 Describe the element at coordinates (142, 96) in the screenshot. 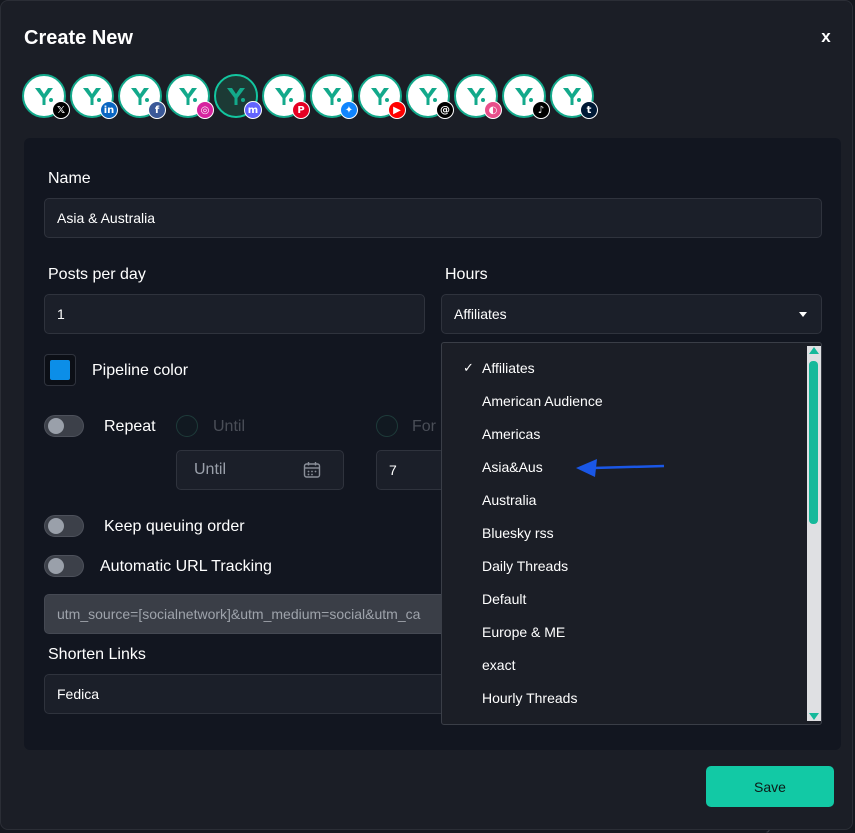

I see `account-avatar-facebook: f` at that location.